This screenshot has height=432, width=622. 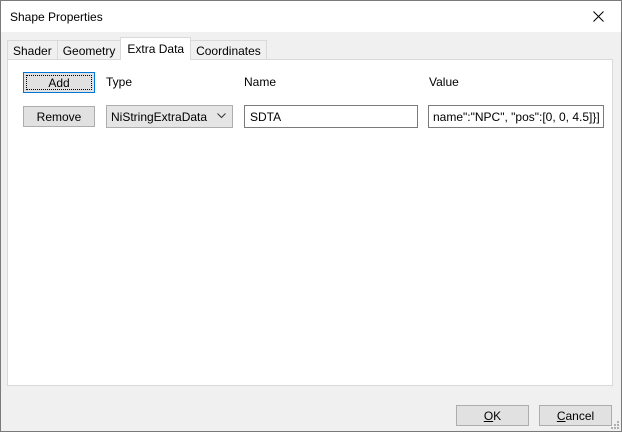 I want to click on name-column-header: Name, so click(x=260, y=82).